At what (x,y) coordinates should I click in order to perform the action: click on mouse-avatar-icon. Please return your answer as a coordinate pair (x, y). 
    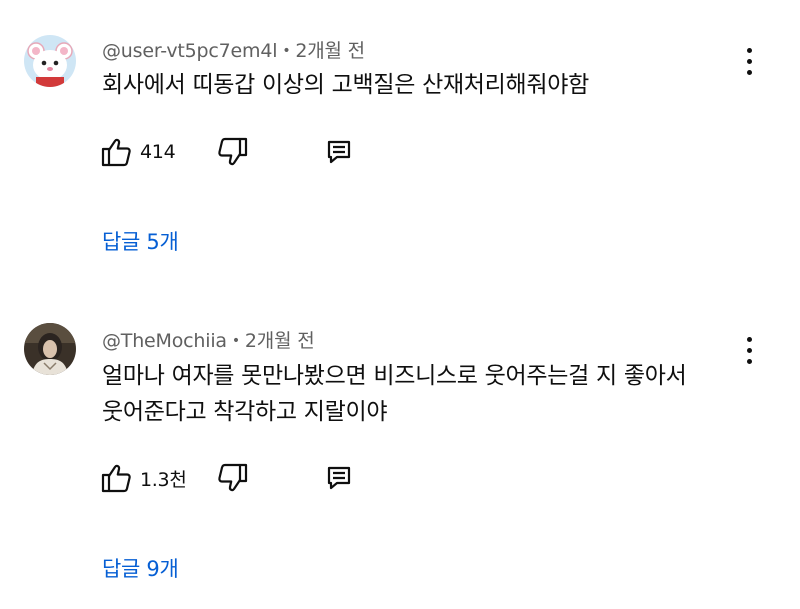
    Looking at the image, I should click on (50, 61).